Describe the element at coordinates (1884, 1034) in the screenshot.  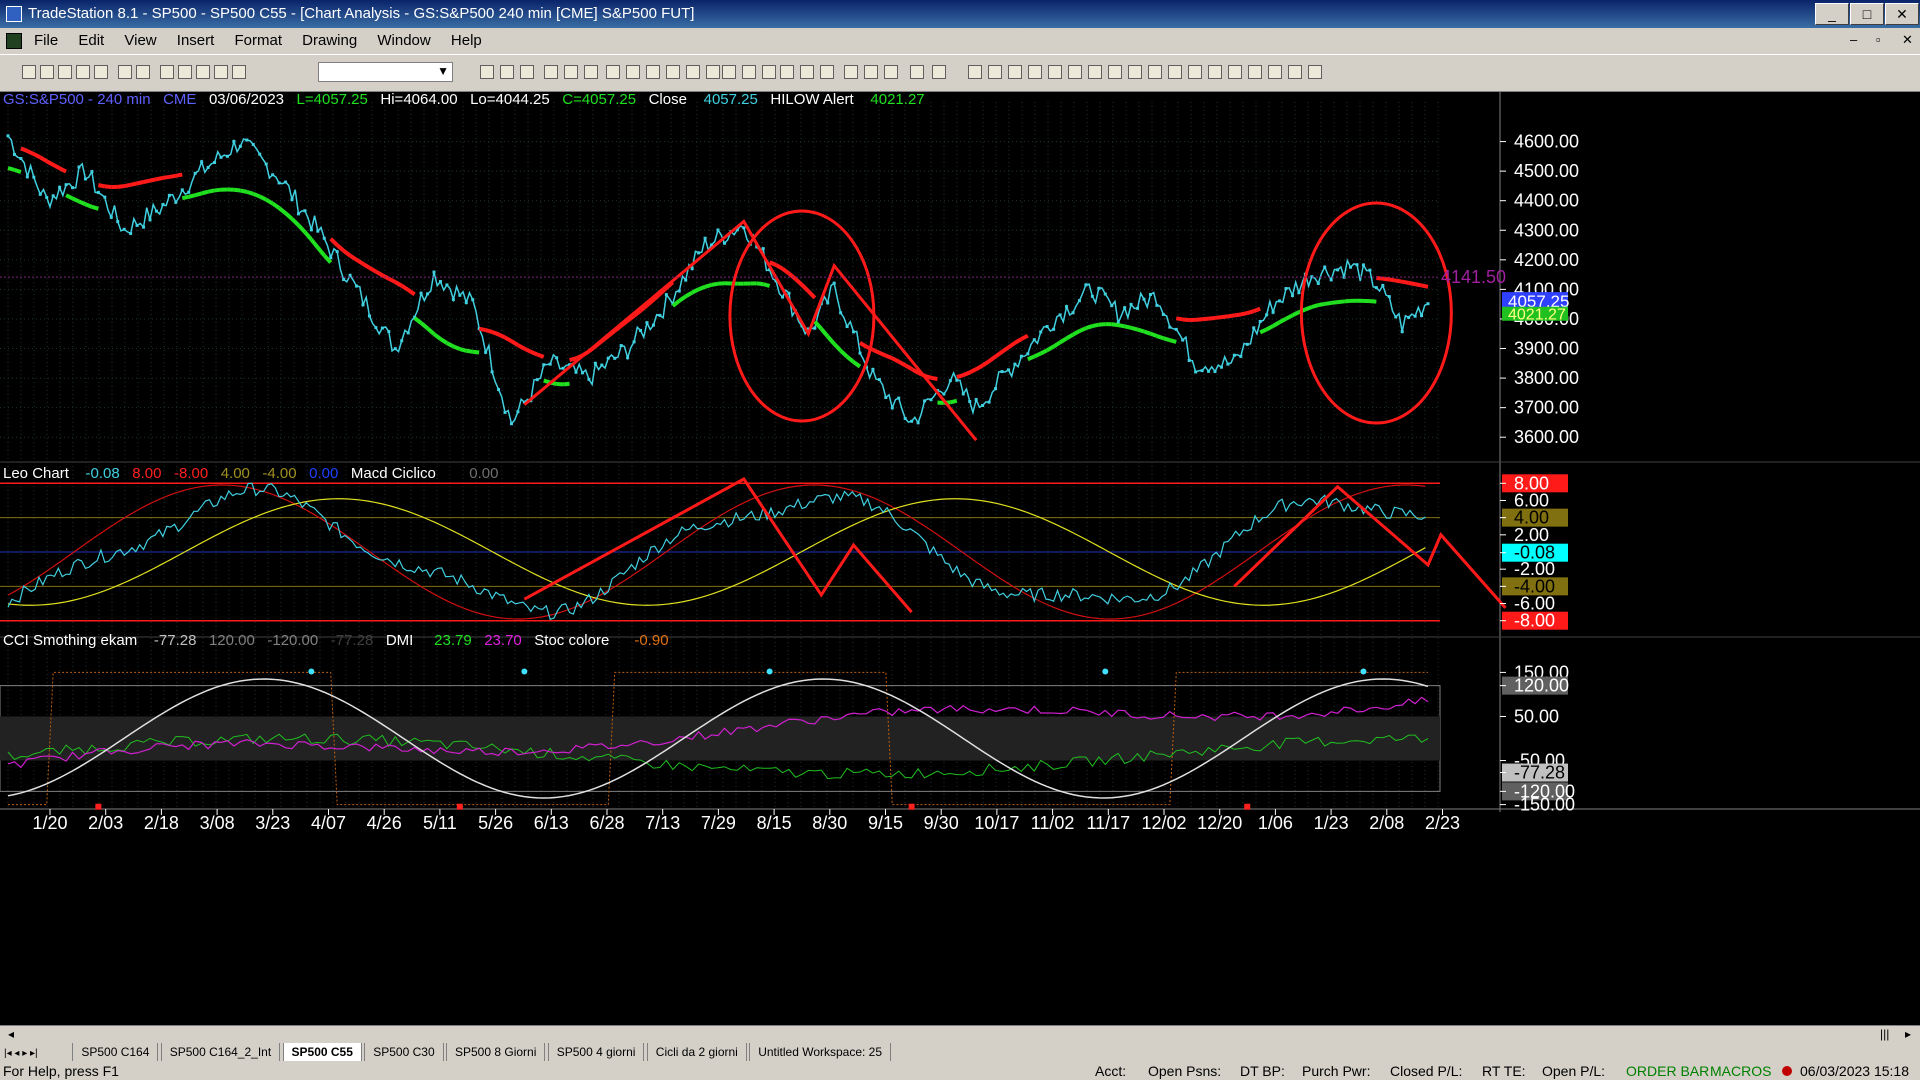
I see `scroll-thumb: |||` at that location.